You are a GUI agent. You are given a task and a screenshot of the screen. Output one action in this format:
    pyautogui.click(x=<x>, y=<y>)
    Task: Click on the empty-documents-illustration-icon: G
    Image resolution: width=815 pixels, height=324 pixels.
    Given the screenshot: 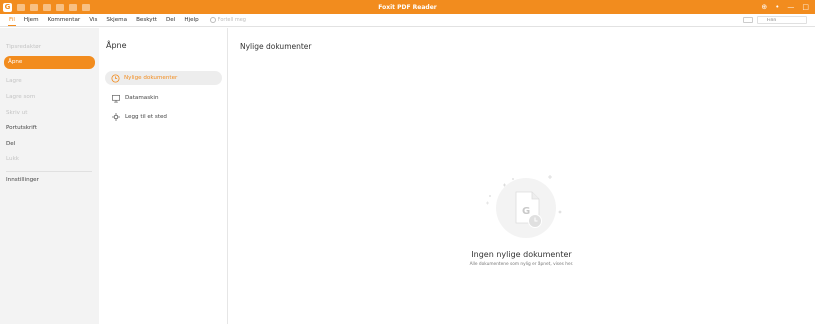 What is the action you would take?
    pyautogui.click(x=524, y=206)
    